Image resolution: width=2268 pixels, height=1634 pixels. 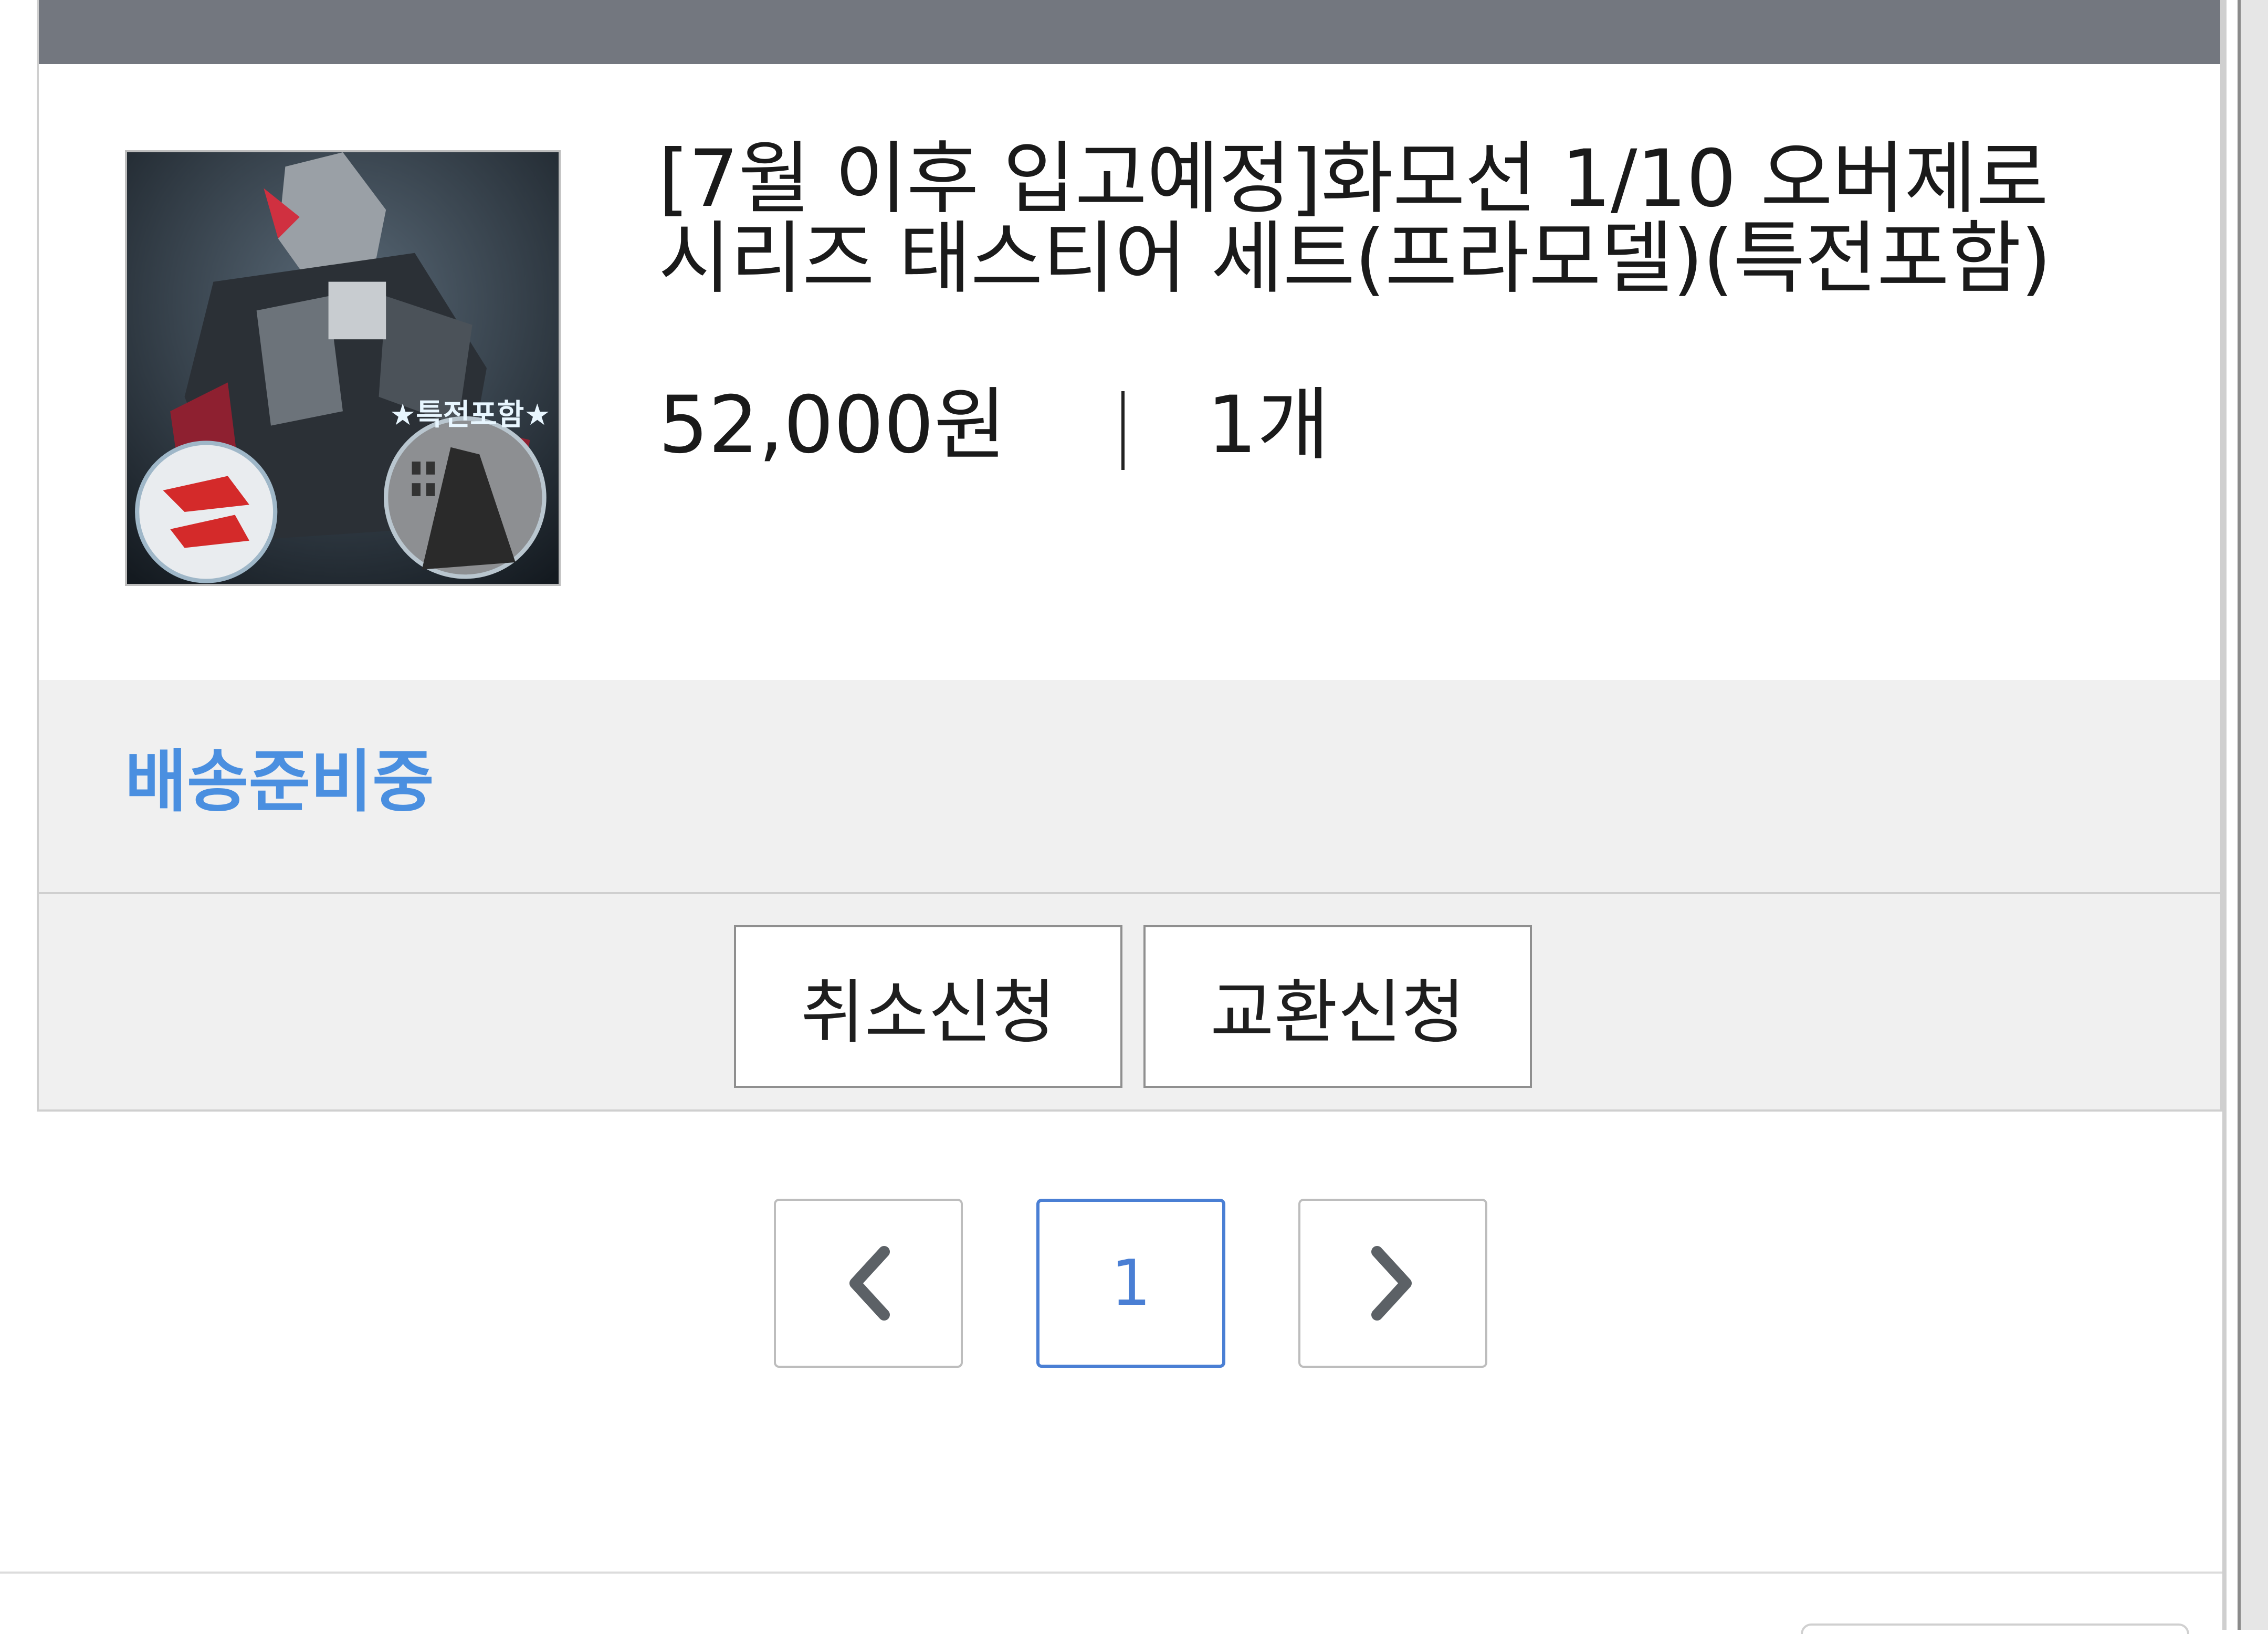 What do you see at coordinates (1123, 430) in the screenshot?
I see `price-quantity-divider` at bounding box center [1123, 430].